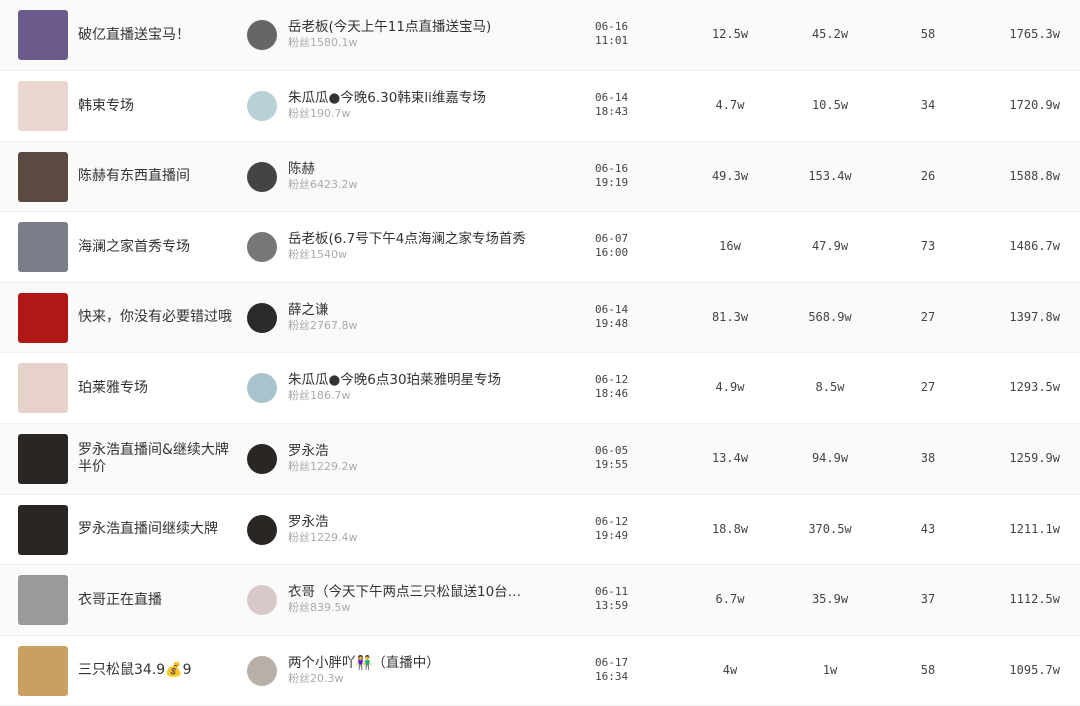 This screenshot has width=1080, height=706. Describe the element at coordinates (612, 175) in the screenshot. I see `start-datetime: 06-16 19:19` at that location.